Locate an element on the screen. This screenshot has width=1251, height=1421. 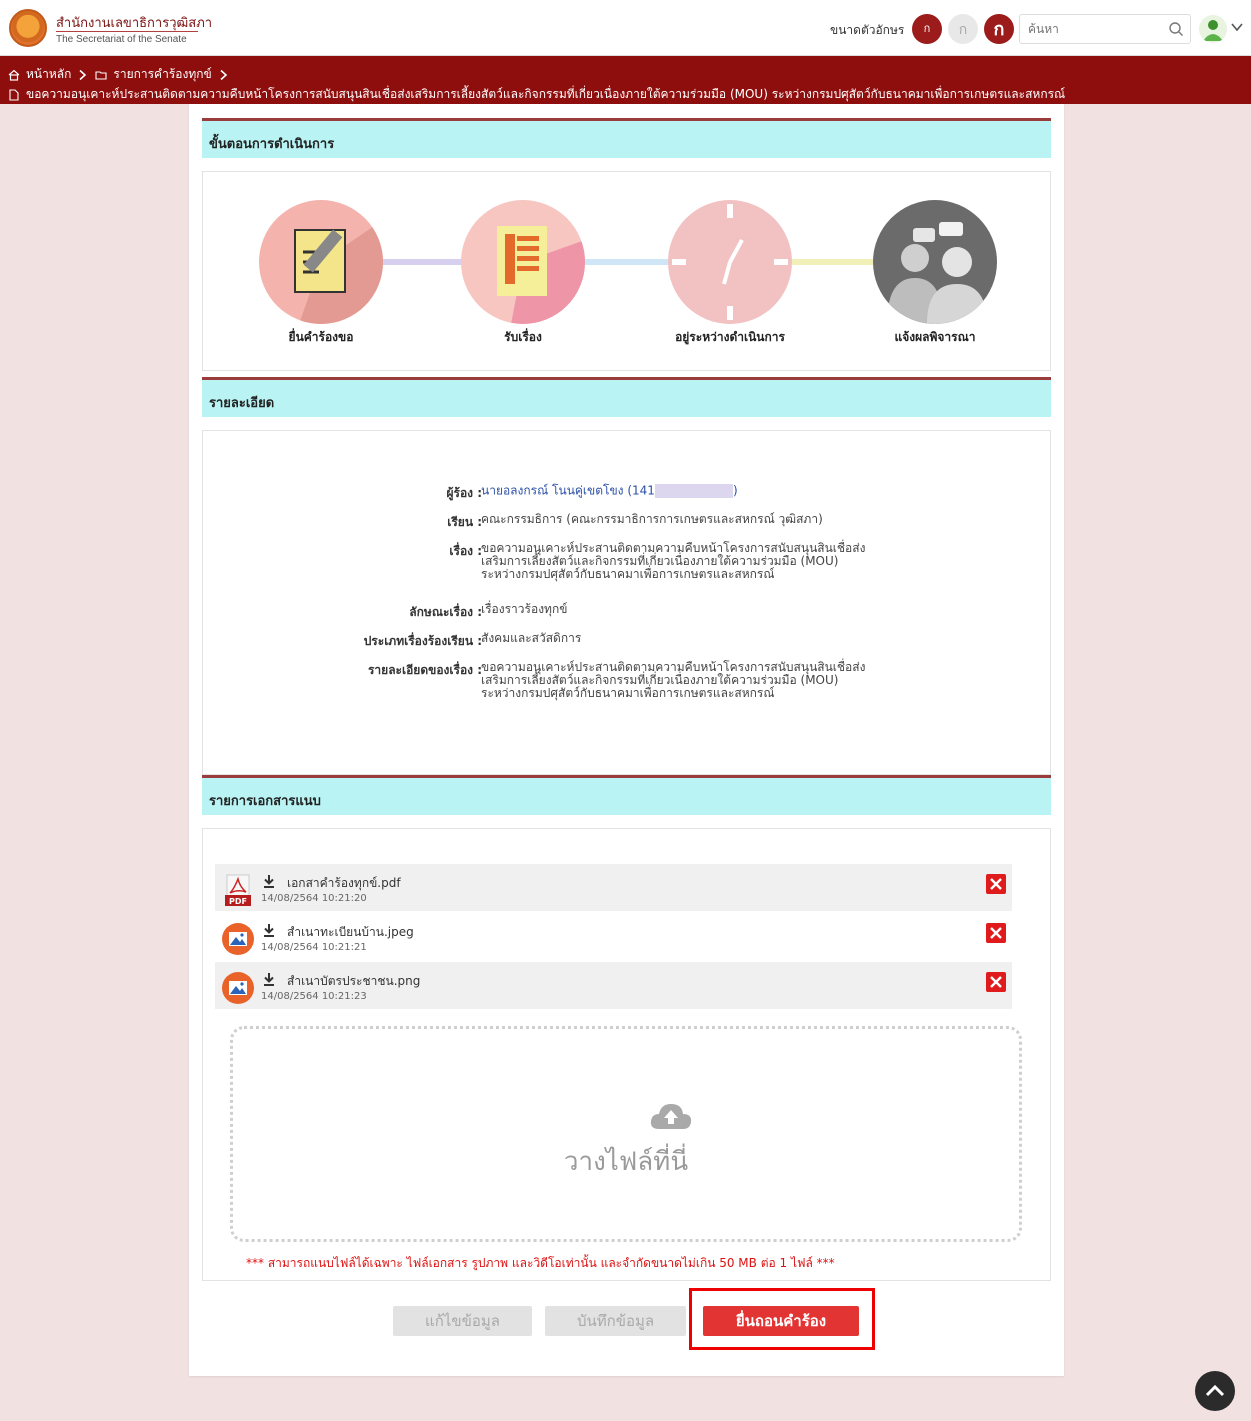
folder-icon is located at coordinates (101, 75).